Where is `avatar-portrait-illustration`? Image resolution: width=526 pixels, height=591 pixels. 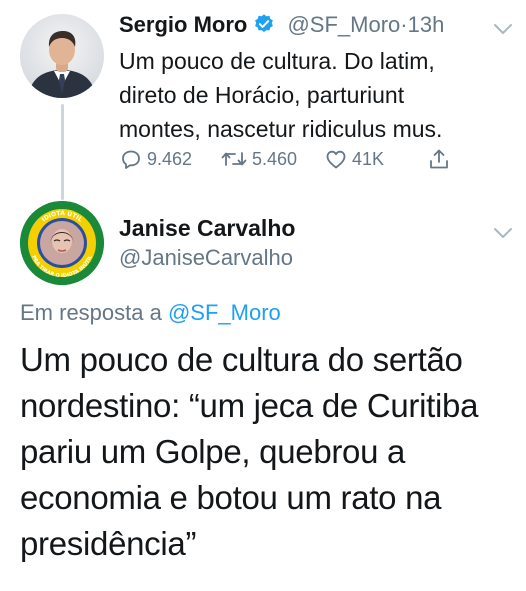 avatar-portrait-illustration is located at coordinates (62, 64).